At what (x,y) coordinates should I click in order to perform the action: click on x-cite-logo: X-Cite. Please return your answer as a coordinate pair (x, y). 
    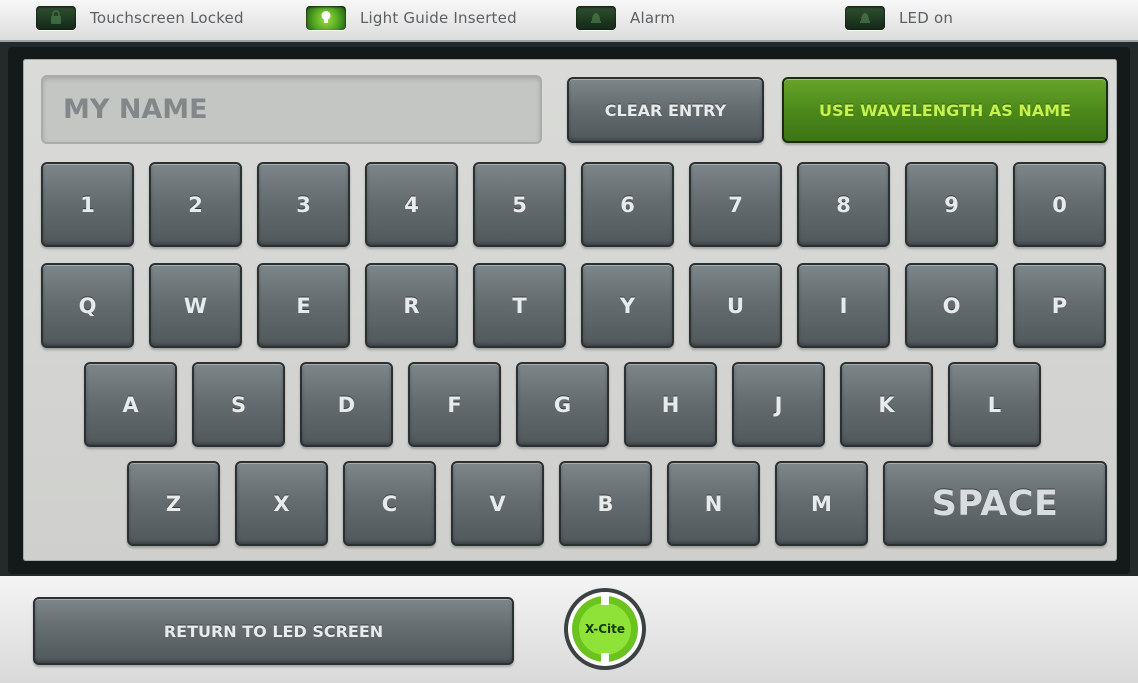
    Looking at the image, I should click on (605, 629).